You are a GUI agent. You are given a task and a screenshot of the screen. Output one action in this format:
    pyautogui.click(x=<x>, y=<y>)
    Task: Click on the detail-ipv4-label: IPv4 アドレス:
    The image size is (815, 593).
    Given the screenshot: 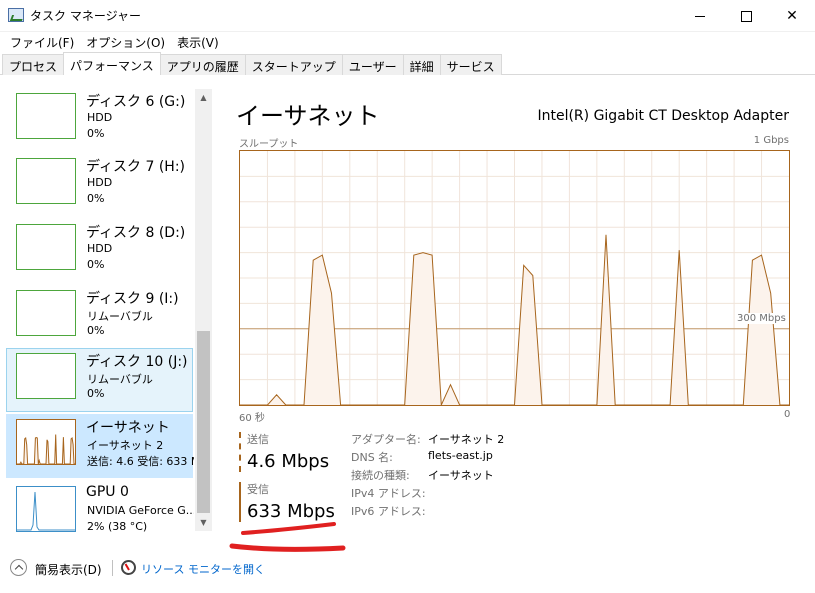 What is the action you would take?
    pyautogui.click(x=388, y=493)
    